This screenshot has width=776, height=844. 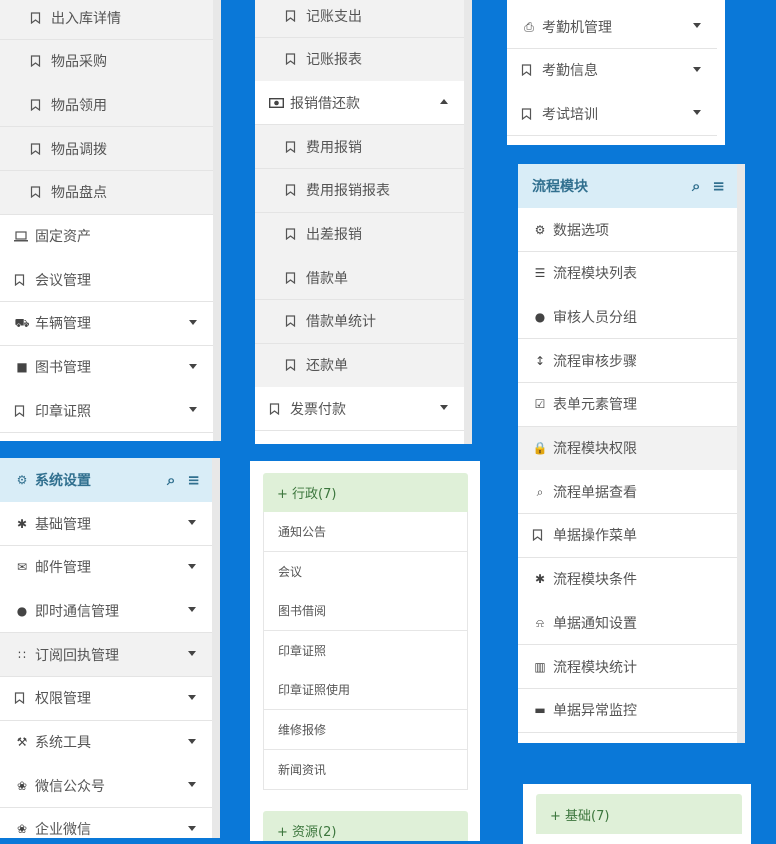 I want to click on menu-item: 物品盘点, so click(x=106, y=192).